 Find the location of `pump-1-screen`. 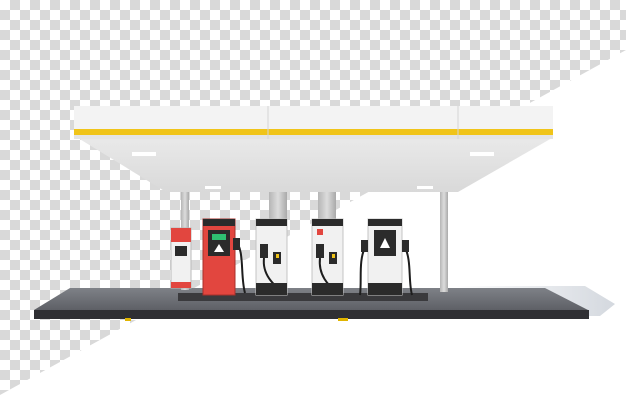

pump-1-screen is located at coordinates (181, 251).